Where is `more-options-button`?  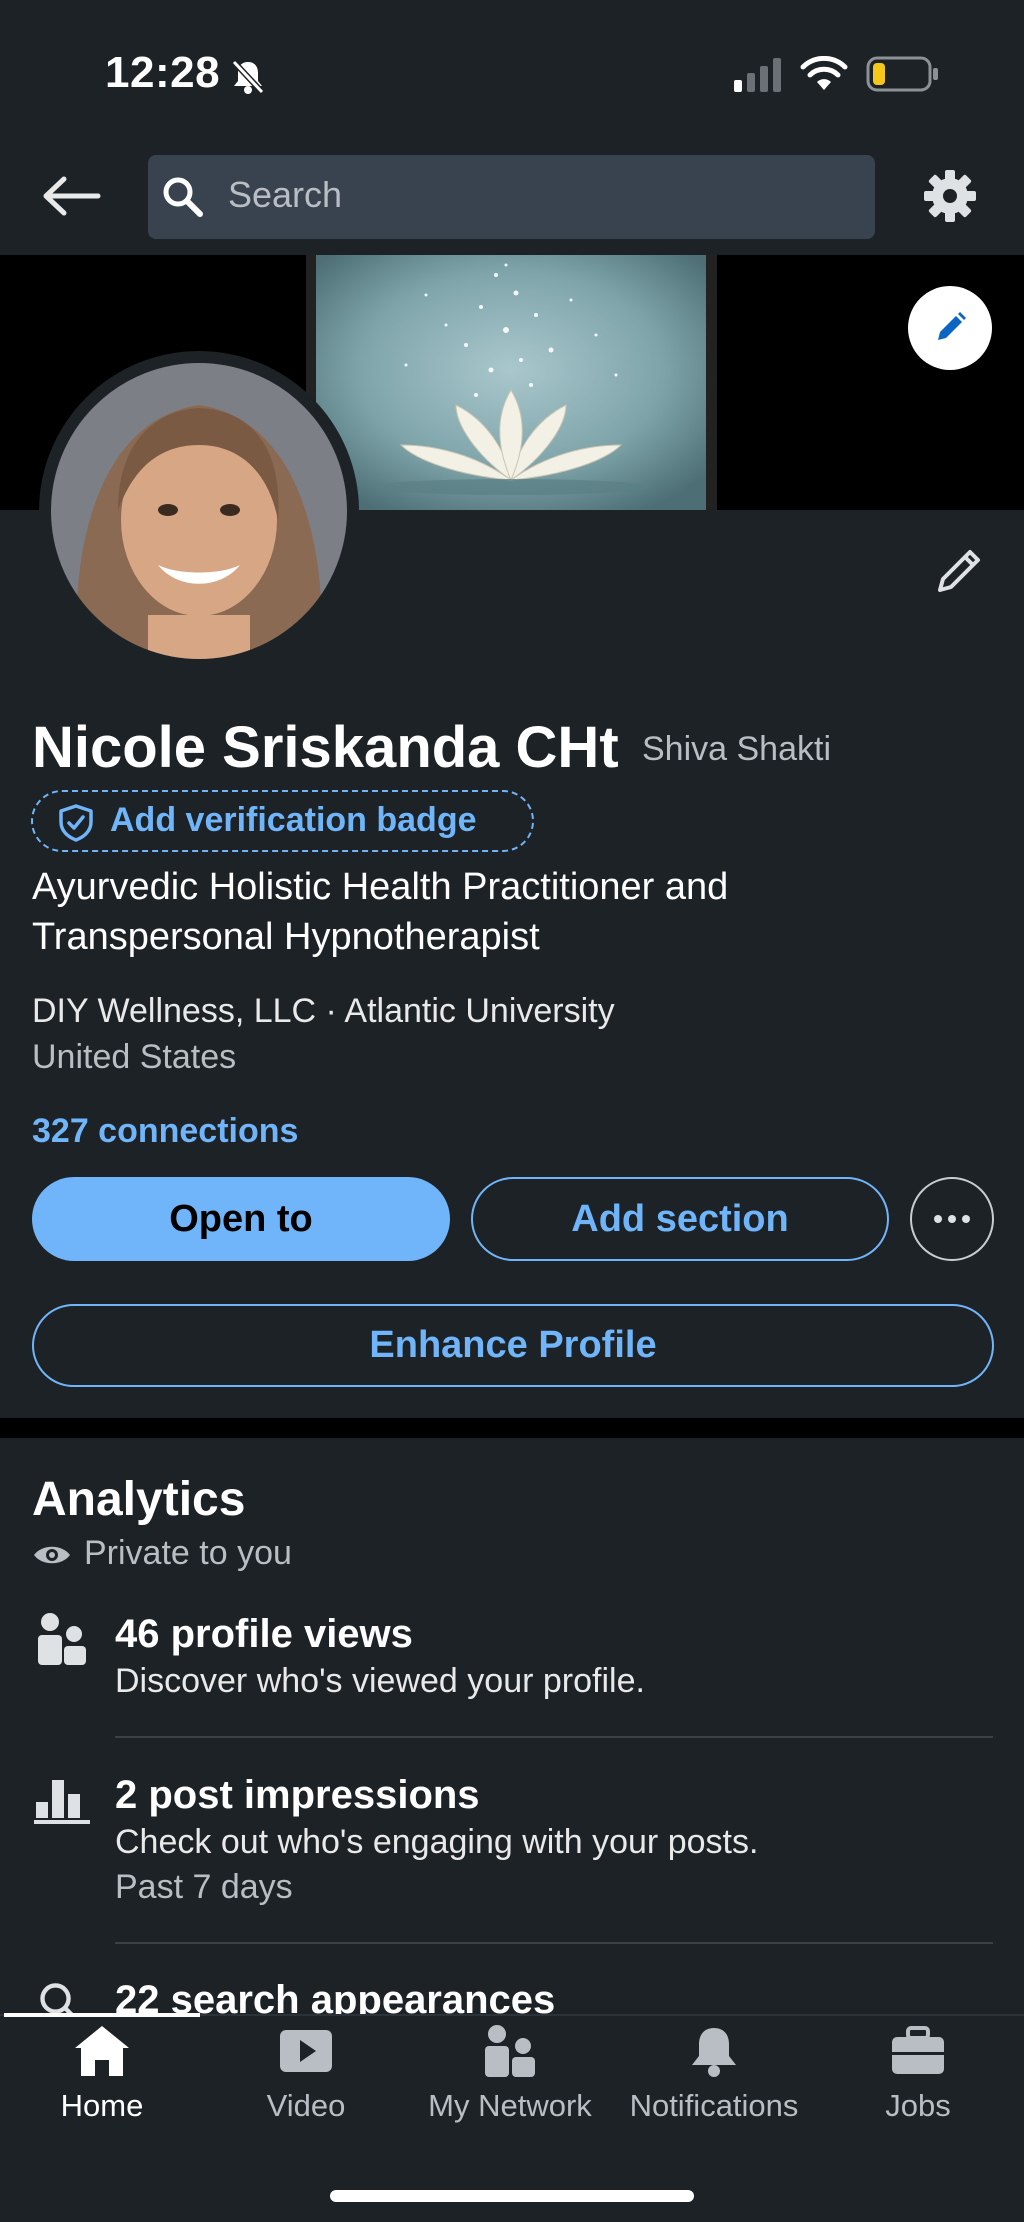 more-options-button is located at coordinates (952, 1219).